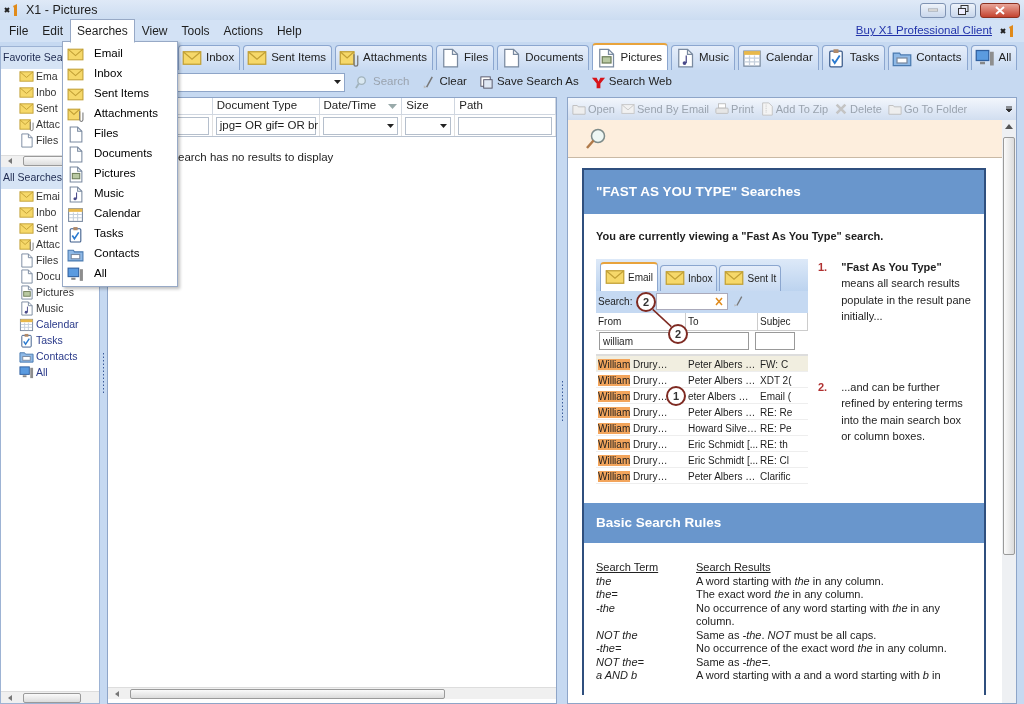 The height and width of the screenshot is (704, 1024). What do you see at coordinates (722, 321) in the screenshot?
I see `column-header: To` at bounding box center [722, 321].